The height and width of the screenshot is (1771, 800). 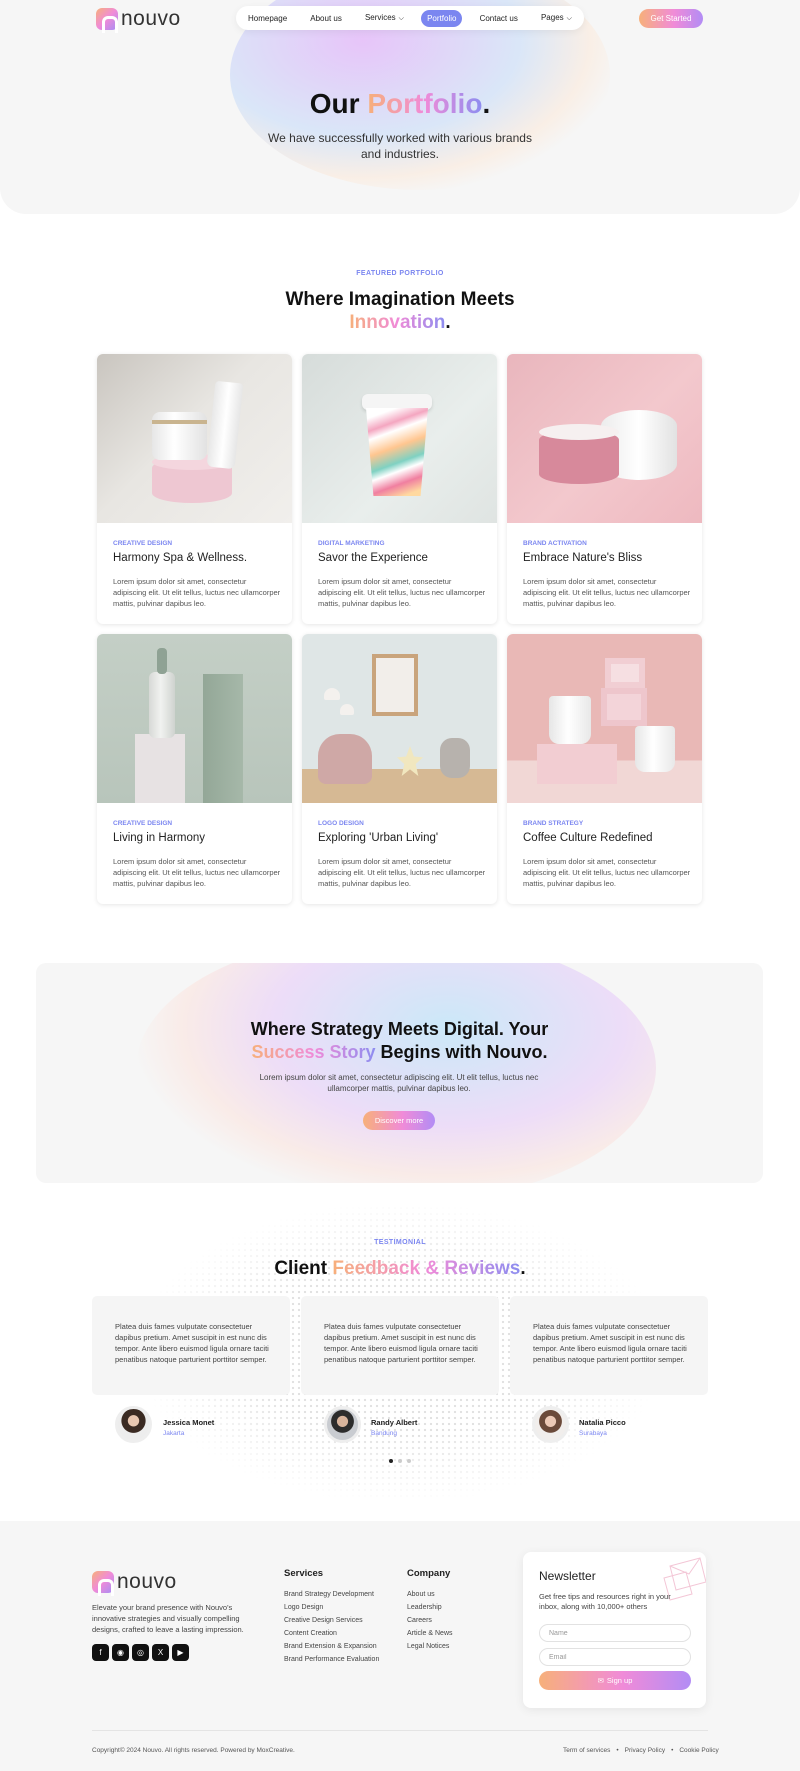 What do you see at coordinates (384, 18) in the screenshot?
I see `nav-item-services: Services ⌵` at bounding box center [384, 18].